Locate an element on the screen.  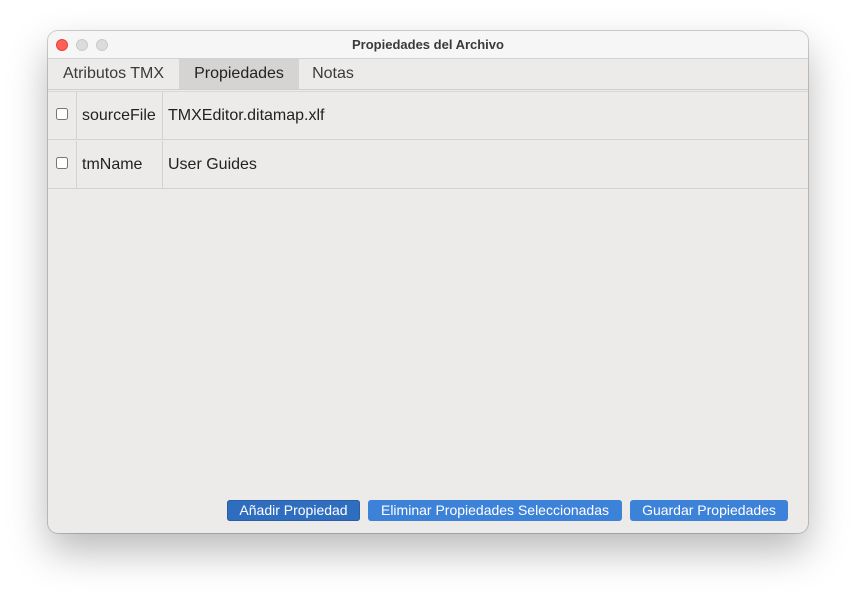
tab-notas: Notas is located at coordinates (333, 74).